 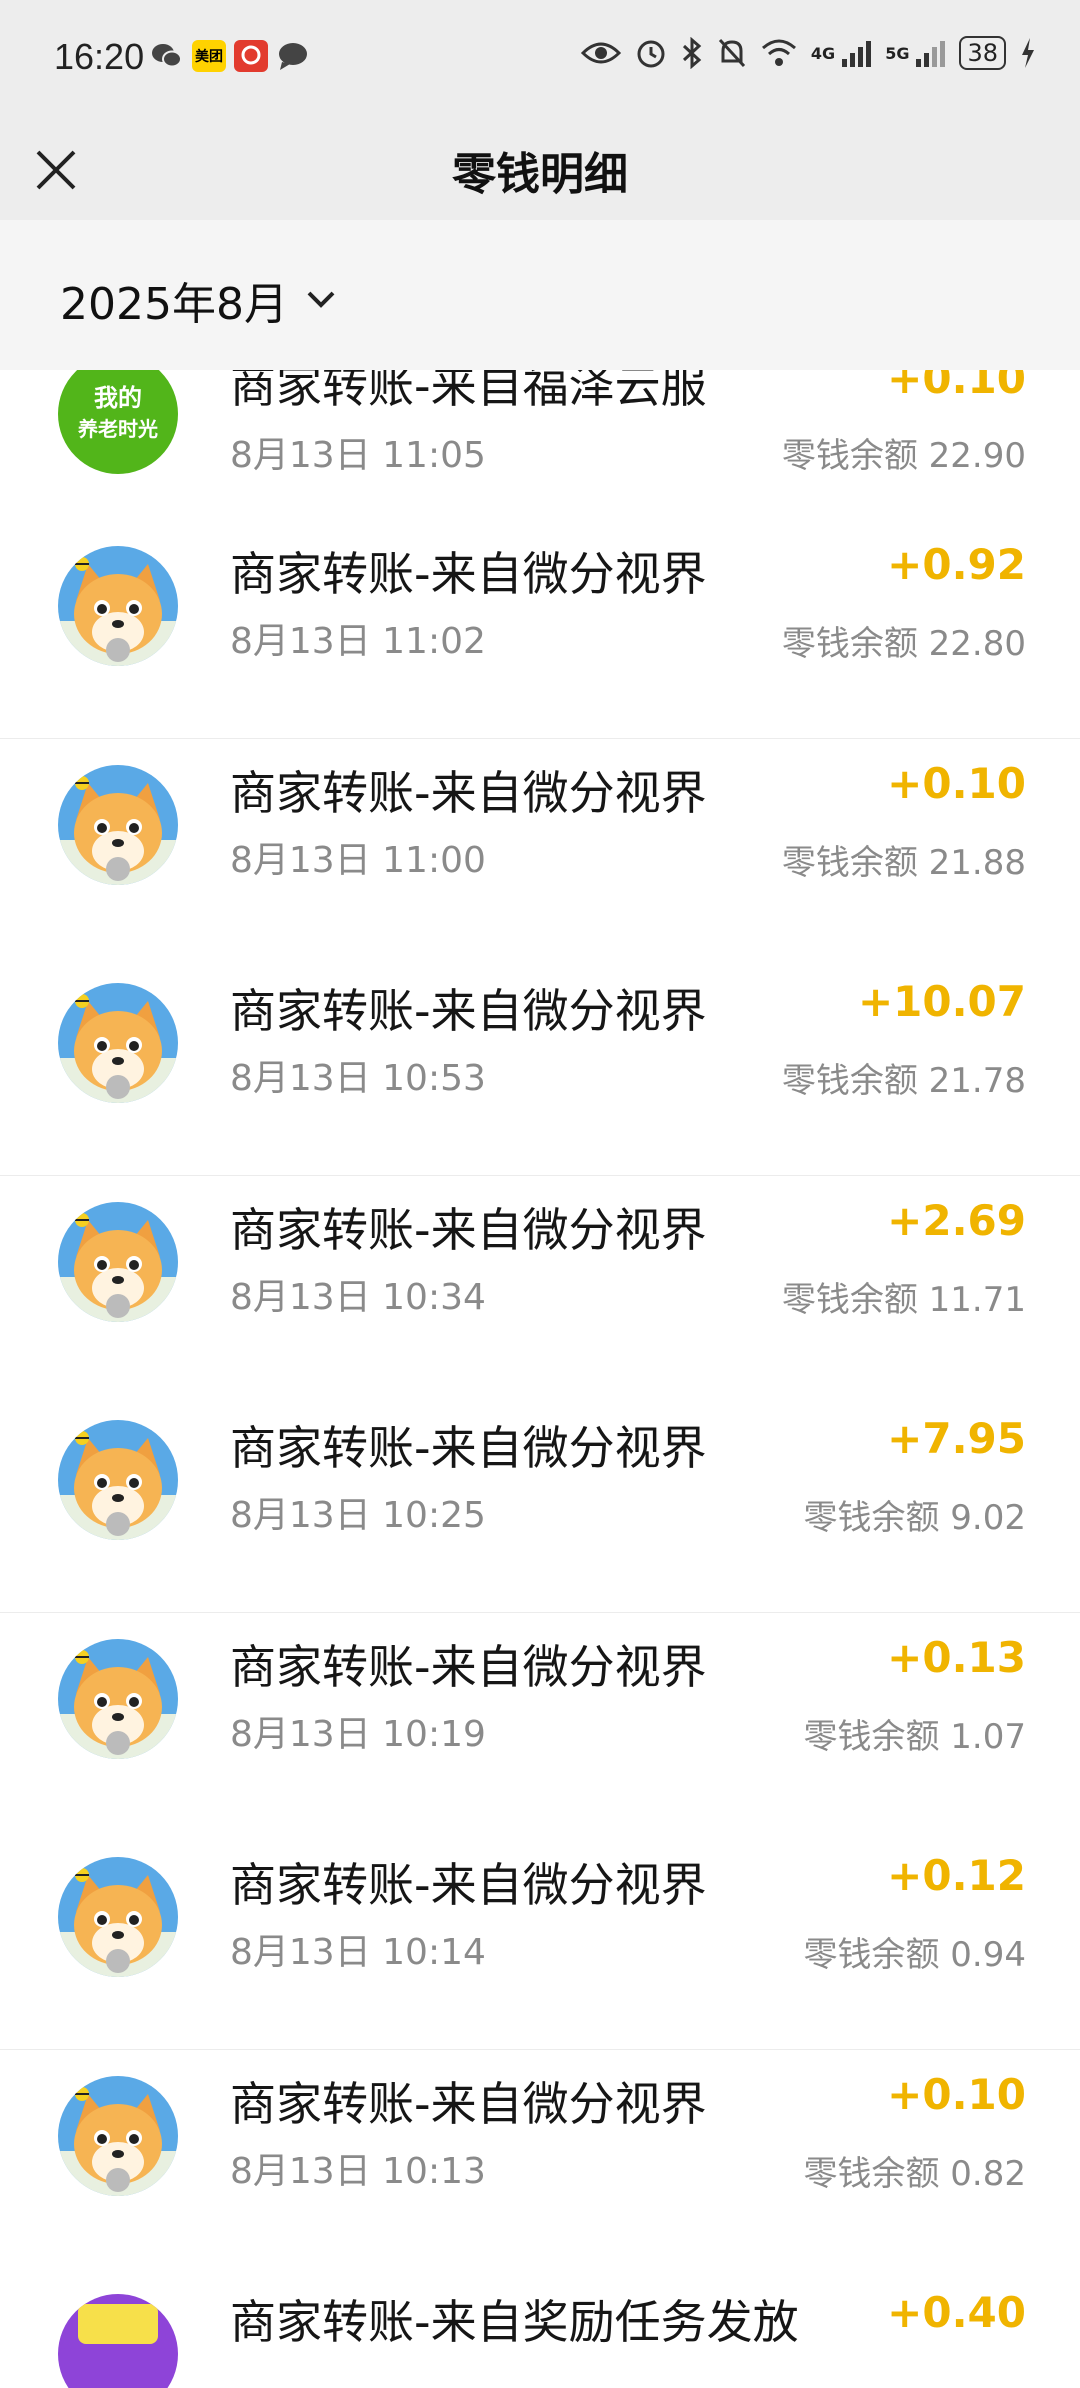 I want to click on chevron-down-icon, so click(x=321, y=299).